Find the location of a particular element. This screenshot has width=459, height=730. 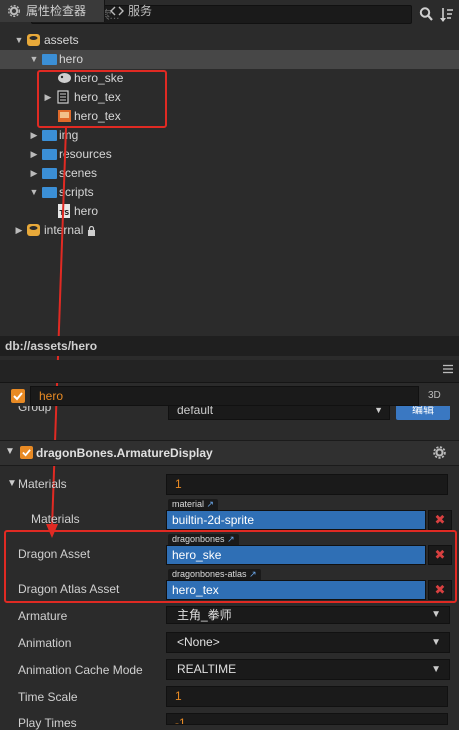

group-label: Group is located at coordinates (35, 410).